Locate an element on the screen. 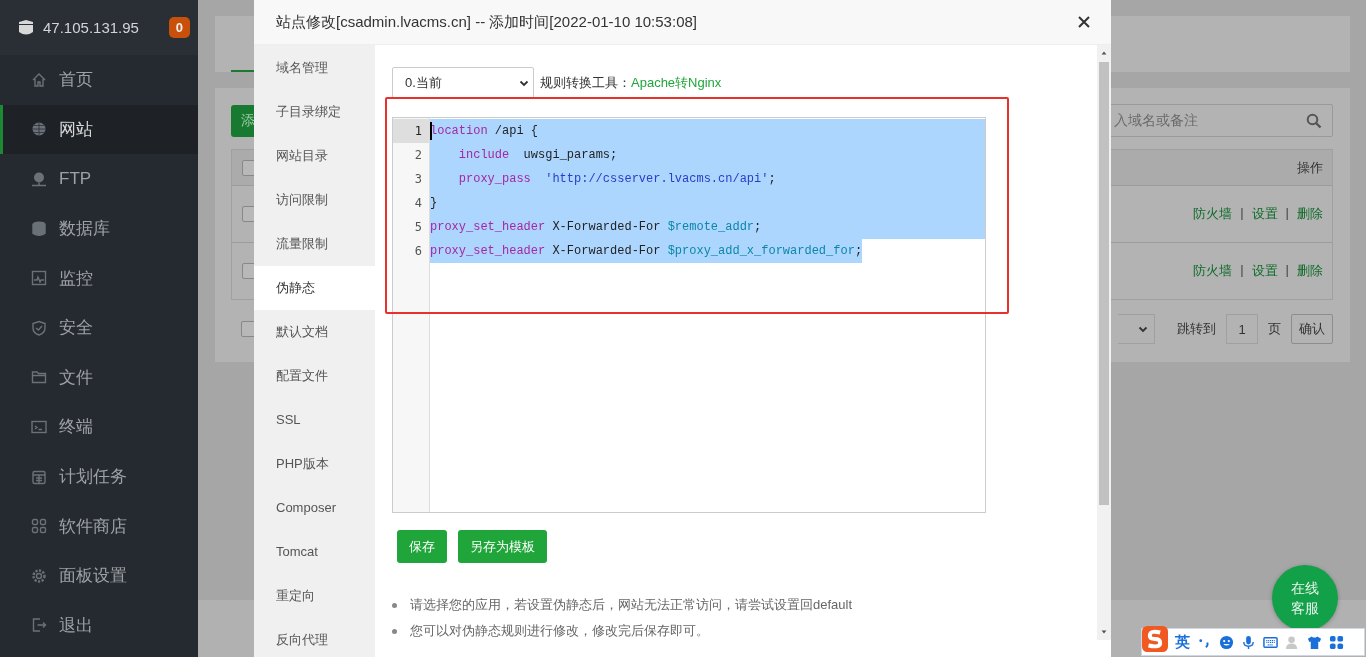 The image size is (1366, 657). line-number: 1 is located at coordinates (411, 131).